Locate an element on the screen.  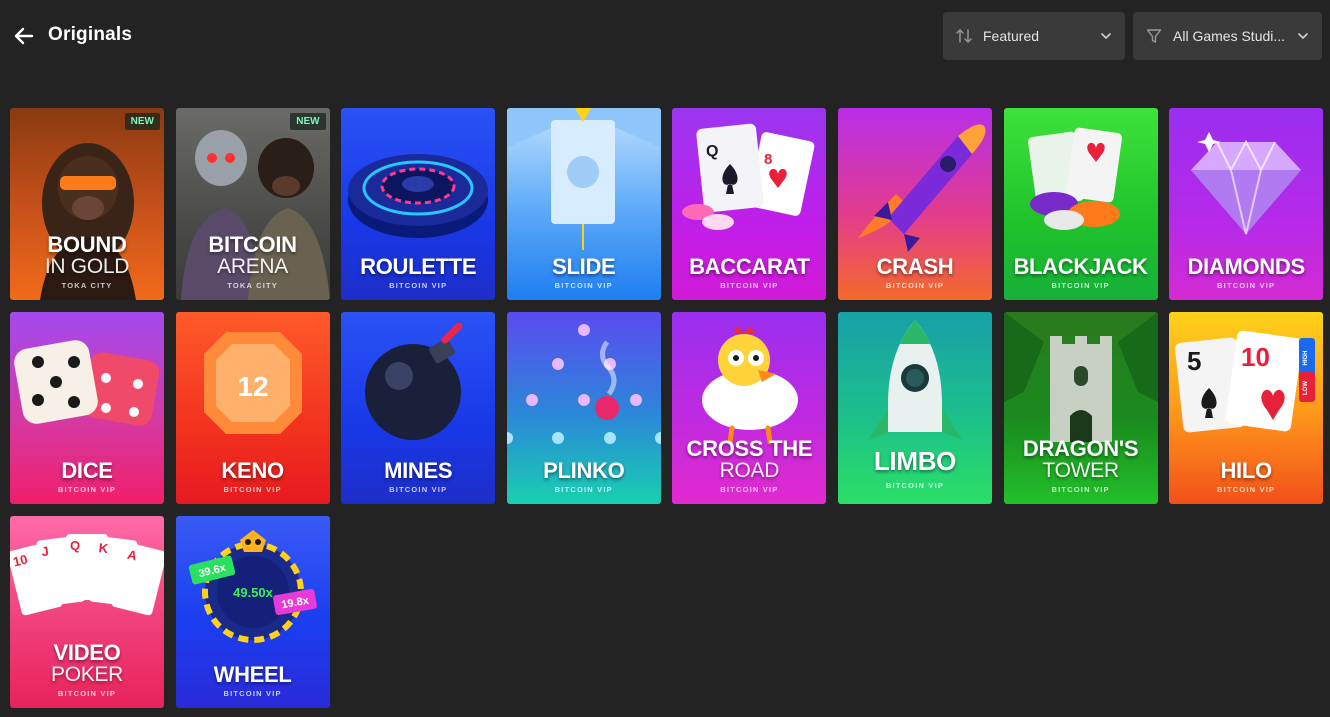
game-title: LIMBO is located at coordinates (915, 461).